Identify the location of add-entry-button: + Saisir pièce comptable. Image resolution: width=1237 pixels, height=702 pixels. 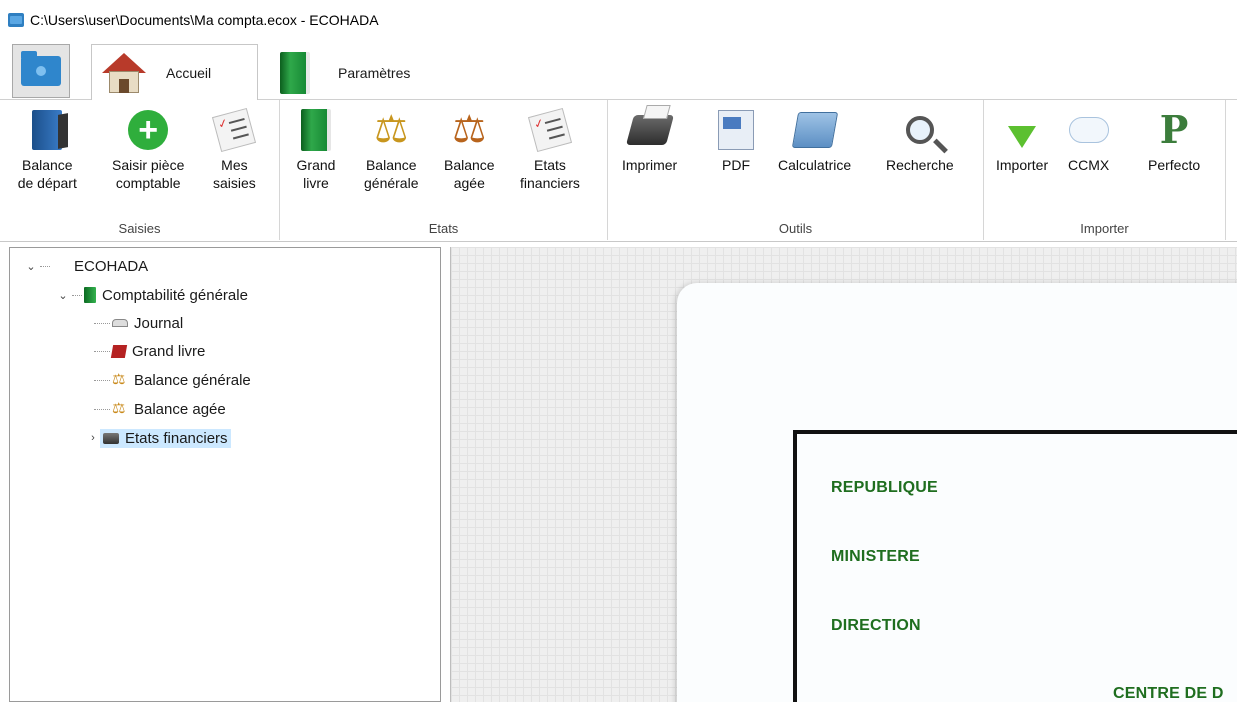
(148, 150).